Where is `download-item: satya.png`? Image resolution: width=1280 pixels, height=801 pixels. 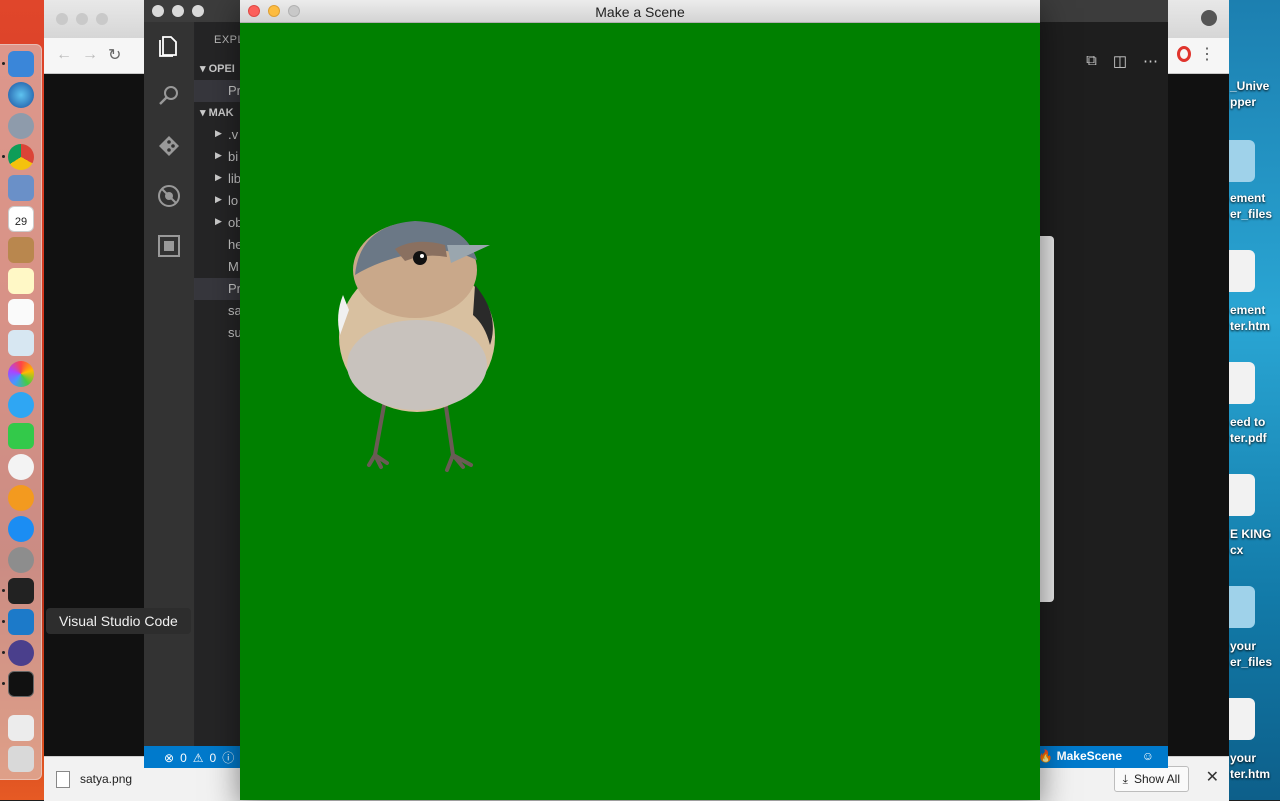
download-item: satya.png is located at coordinates (94, 779).